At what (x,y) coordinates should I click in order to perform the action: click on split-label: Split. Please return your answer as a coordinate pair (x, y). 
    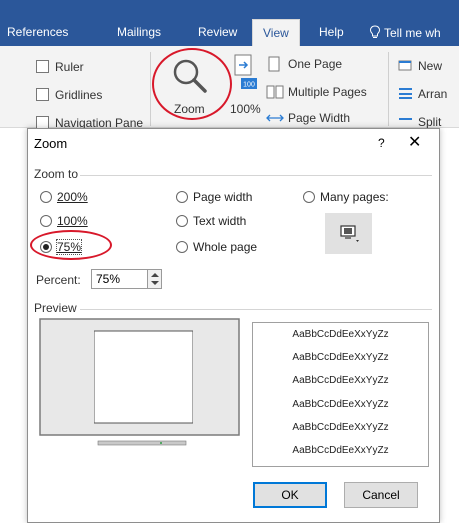
    Looking at the image, I should click on (430, 122).